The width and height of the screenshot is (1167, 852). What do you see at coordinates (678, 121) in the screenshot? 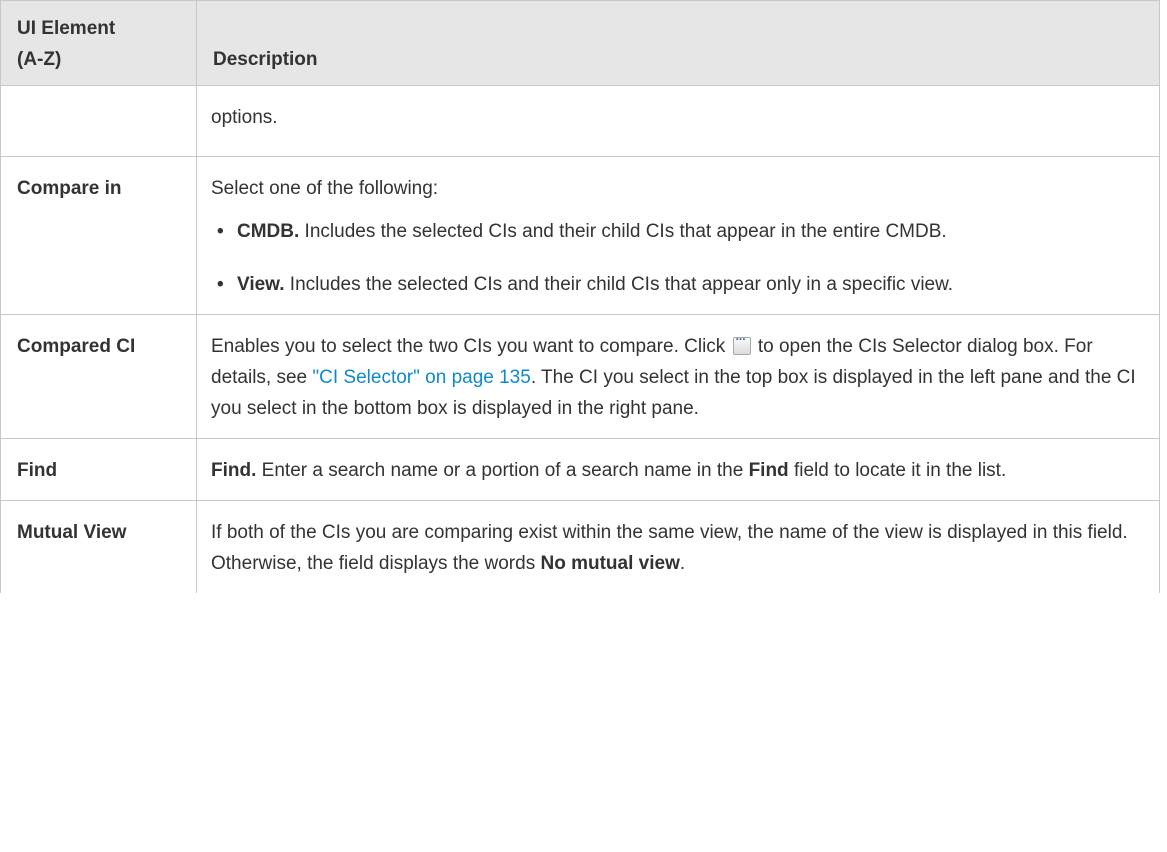
I see `row-description: options.` at bounding box center [678, 121].